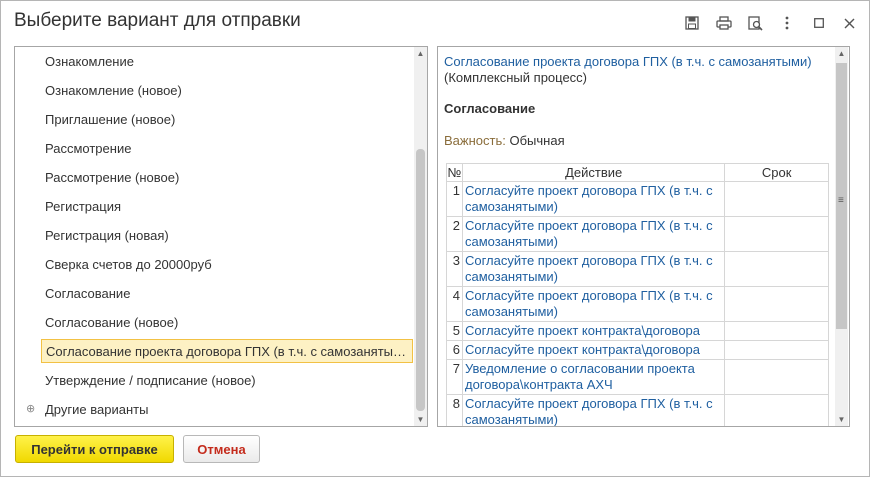  What do you see at coordinates (475, 140) in the screenshot?
I see `importance-label: Важность:` at bounding box center [475, 140].